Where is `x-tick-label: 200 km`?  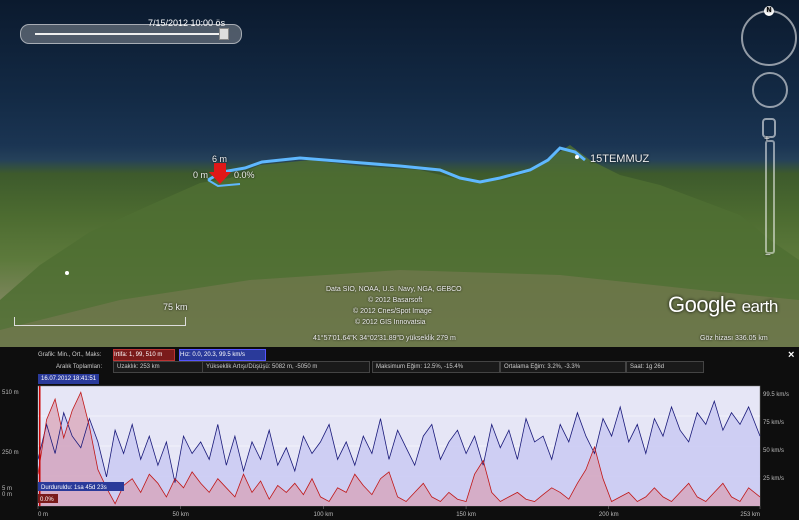
x-tick-label: 200 km is located at coordinates (609, 515).